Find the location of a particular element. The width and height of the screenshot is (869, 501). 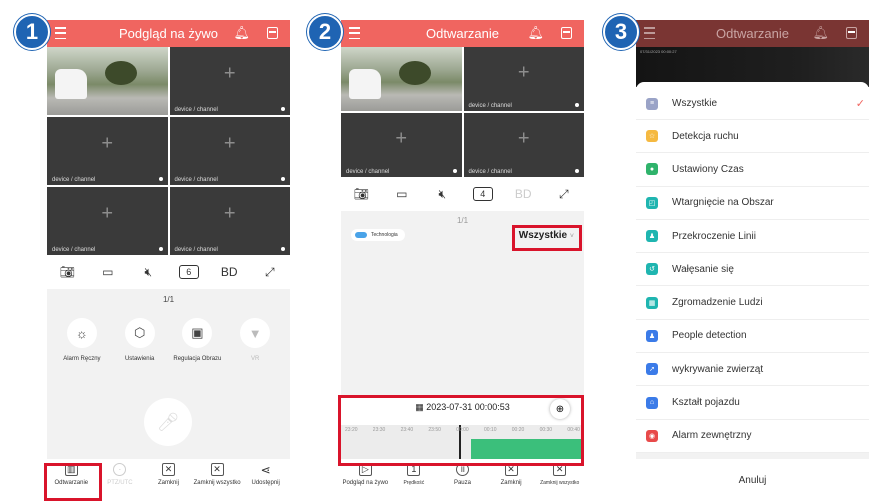

app-header: Odtwarzanie 🔔︎ is located at coordinates (462, 33).